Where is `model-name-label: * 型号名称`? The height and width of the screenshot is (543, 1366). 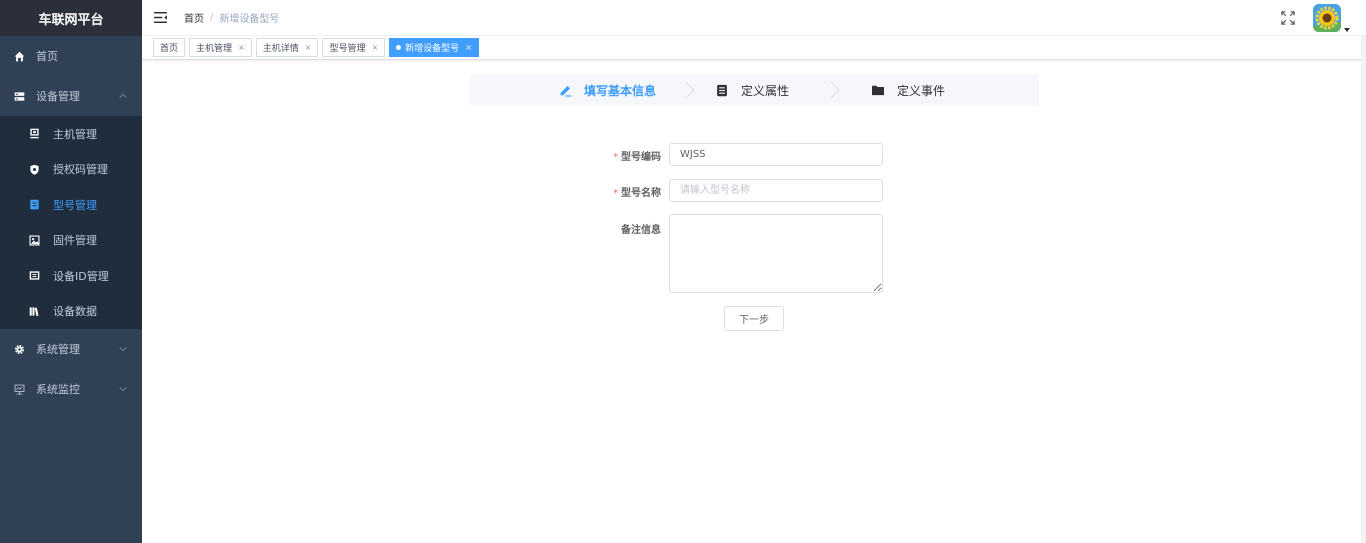 model-name-label: * 型号名称 is located at coordinates (606, 191).